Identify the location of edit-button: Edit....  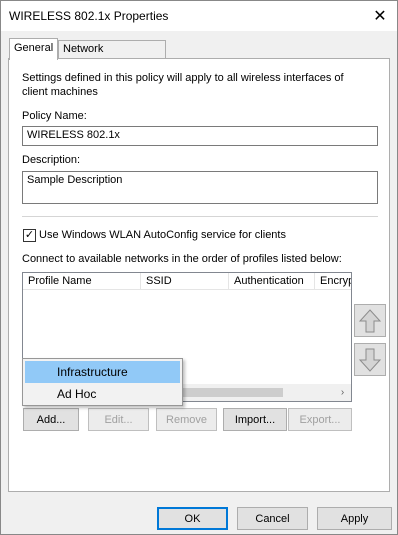
(118, 419).